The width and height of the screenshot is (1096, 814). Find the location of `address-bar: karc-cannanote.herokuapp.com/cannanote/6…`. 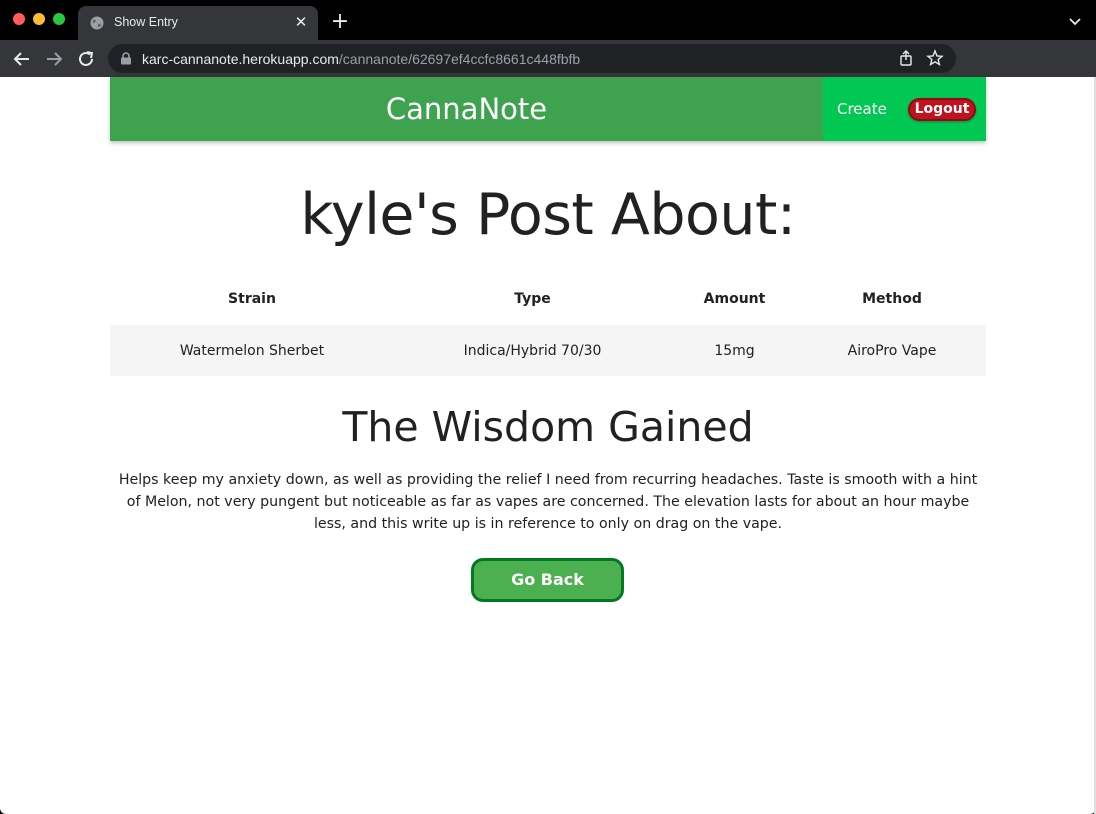

address-bar: karc-cannanote.herokuapp.com/cannanote/6… is located at coordinates (532, 58).